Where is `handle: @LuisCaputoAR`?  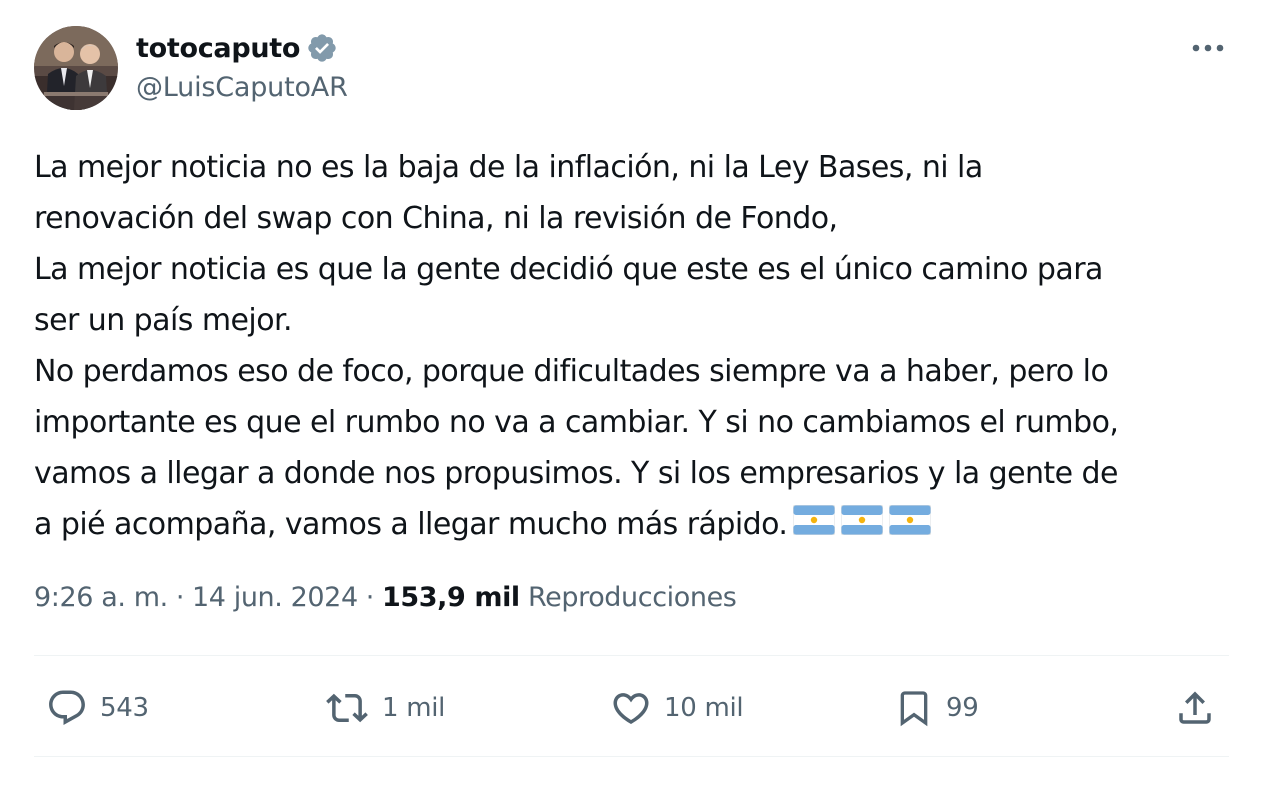 handle: @LuisCaputoAR is located at coordinates (242, 87).